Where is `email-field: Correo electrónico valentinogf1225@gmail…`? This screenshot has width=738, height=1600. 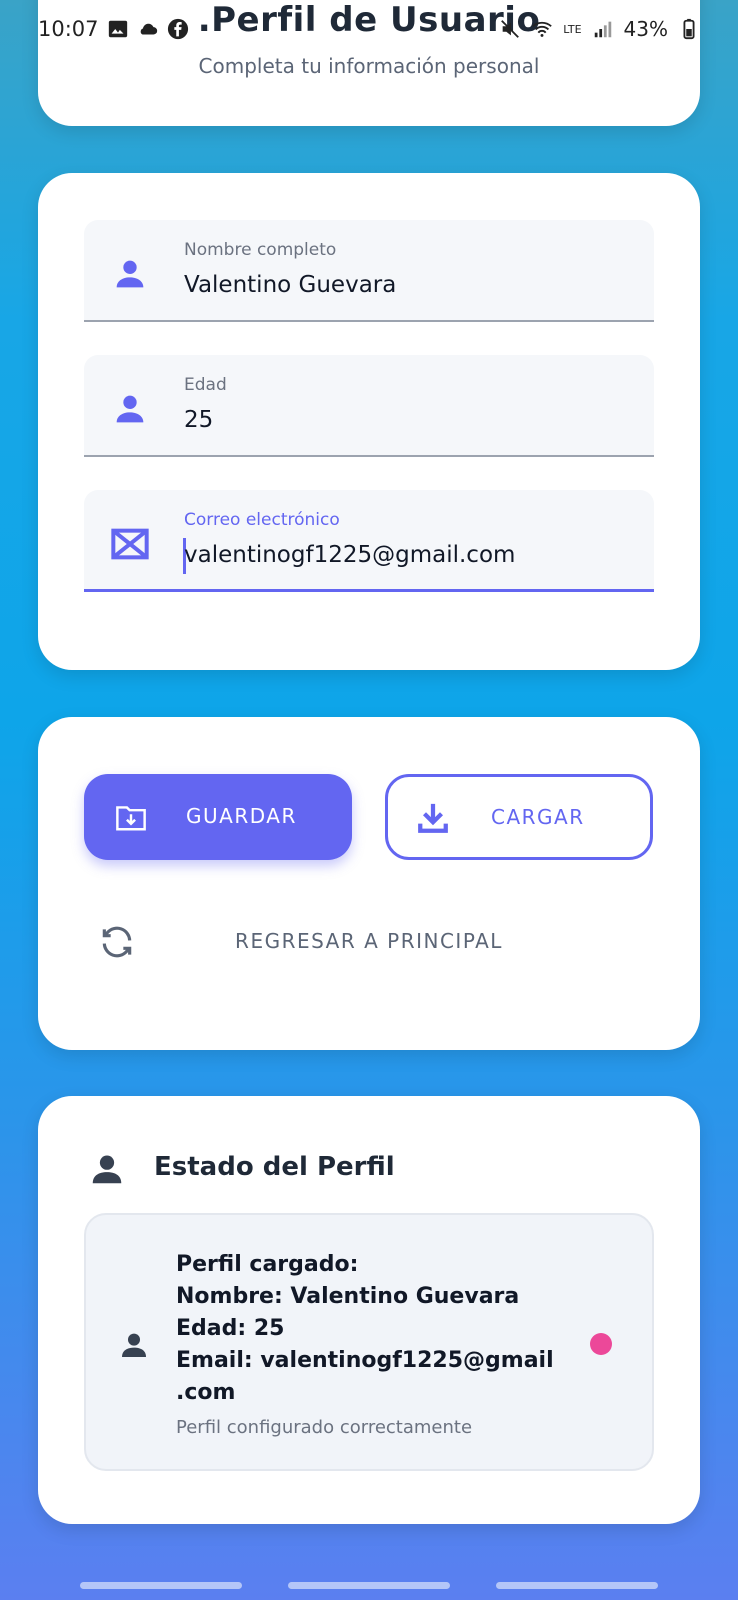
email-field: Correo electrónico valentinogf1225@gmail… is located at coordinates (369, 541).